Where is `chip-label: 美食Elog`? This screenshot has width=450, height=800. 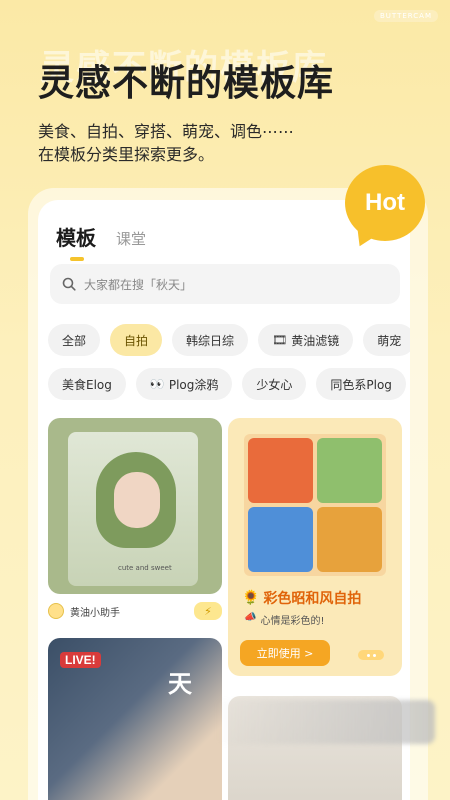 chip-label: 美食Elog is located at coordinates (87, 384).